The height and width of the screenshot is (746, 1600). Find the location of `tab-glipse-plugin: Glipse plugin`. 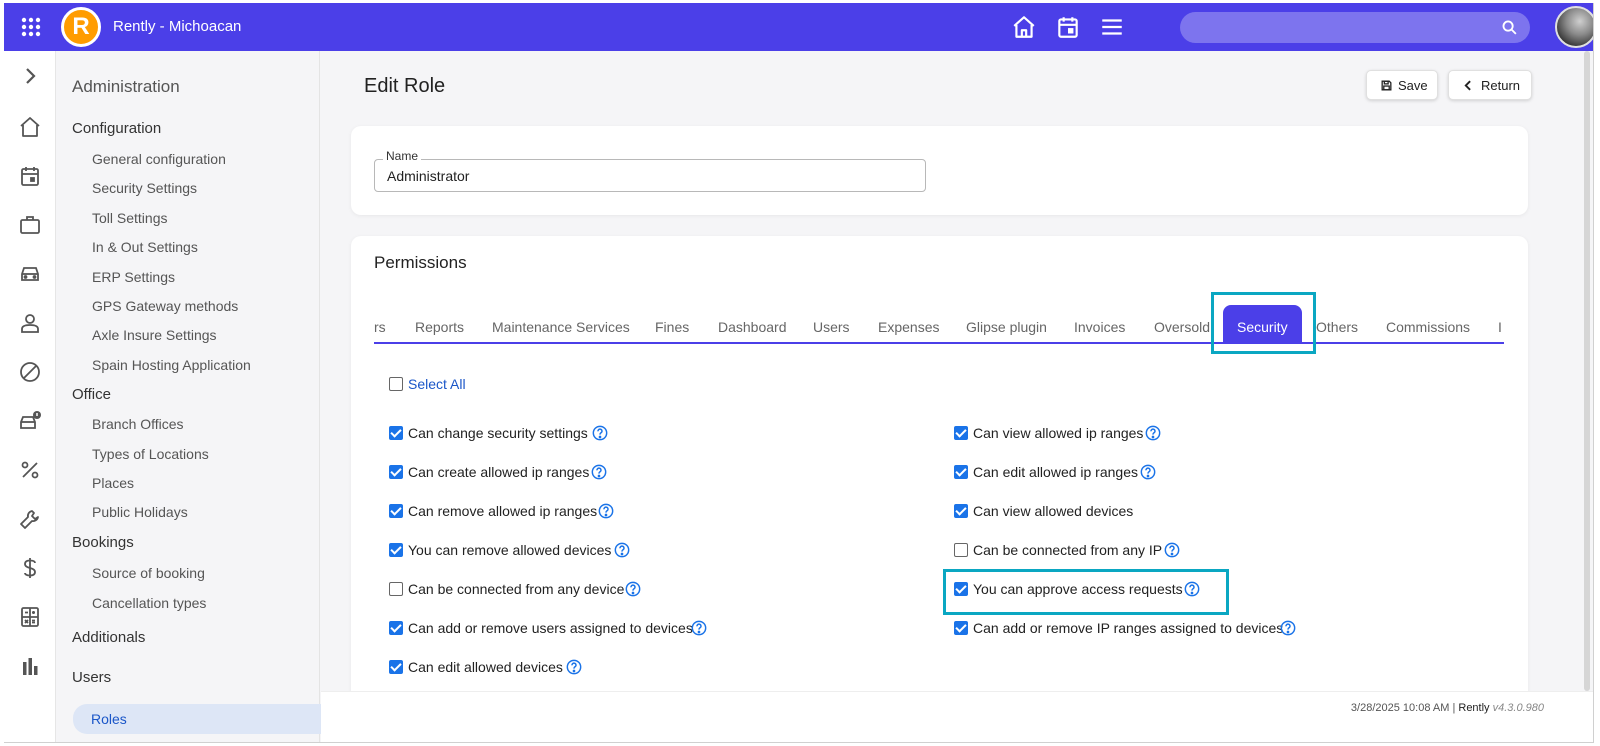

tab-glipse-plugin: Glipse plugin is located at coordinates (1006, 323).